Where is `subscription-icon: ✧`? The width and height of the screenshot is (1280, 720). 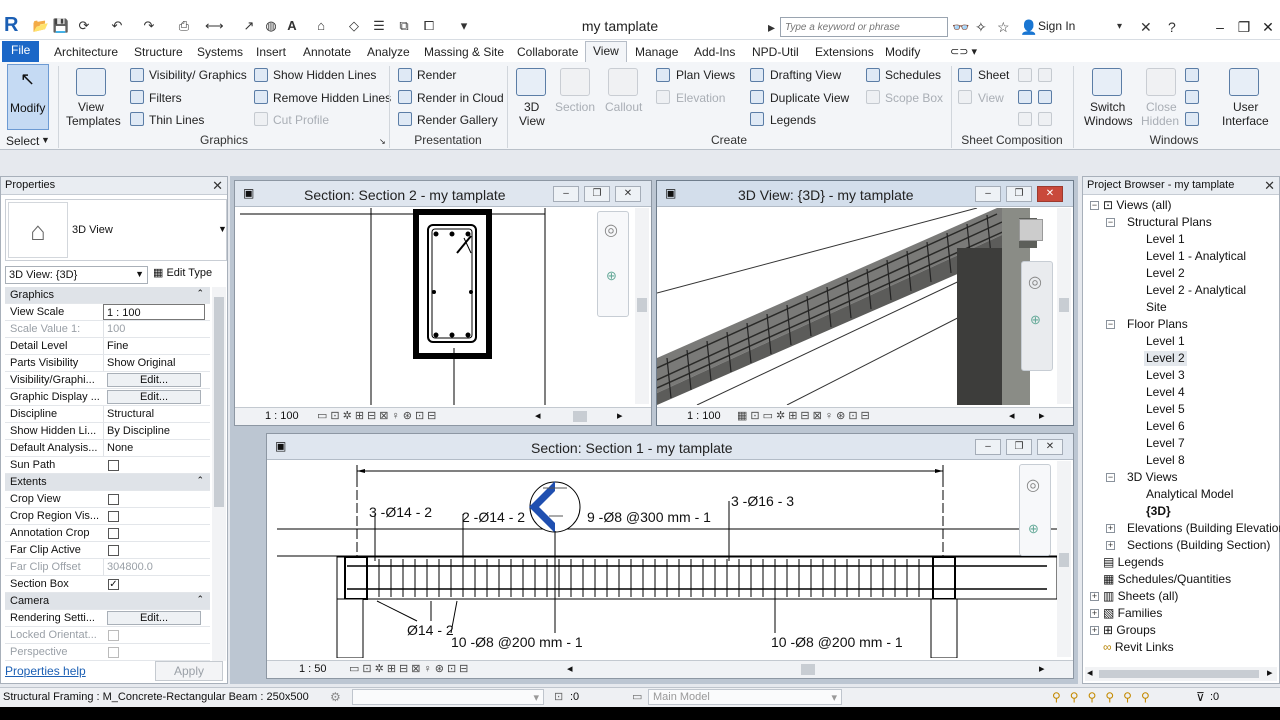 subscription-icon: ✧ is located at coordinates (981, 27).